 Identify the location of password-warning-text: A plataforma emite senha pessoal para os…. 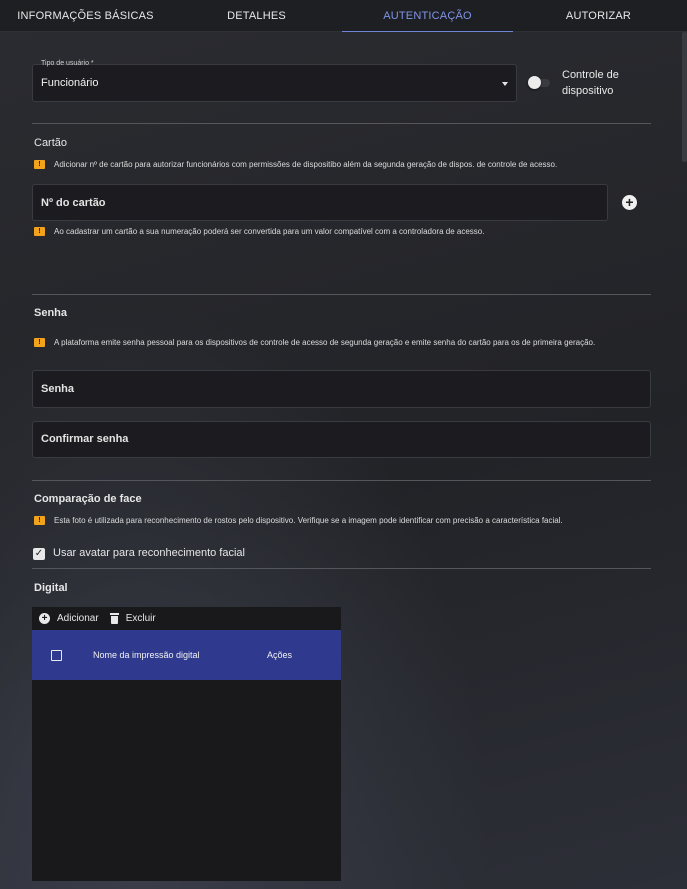
(325, 342).